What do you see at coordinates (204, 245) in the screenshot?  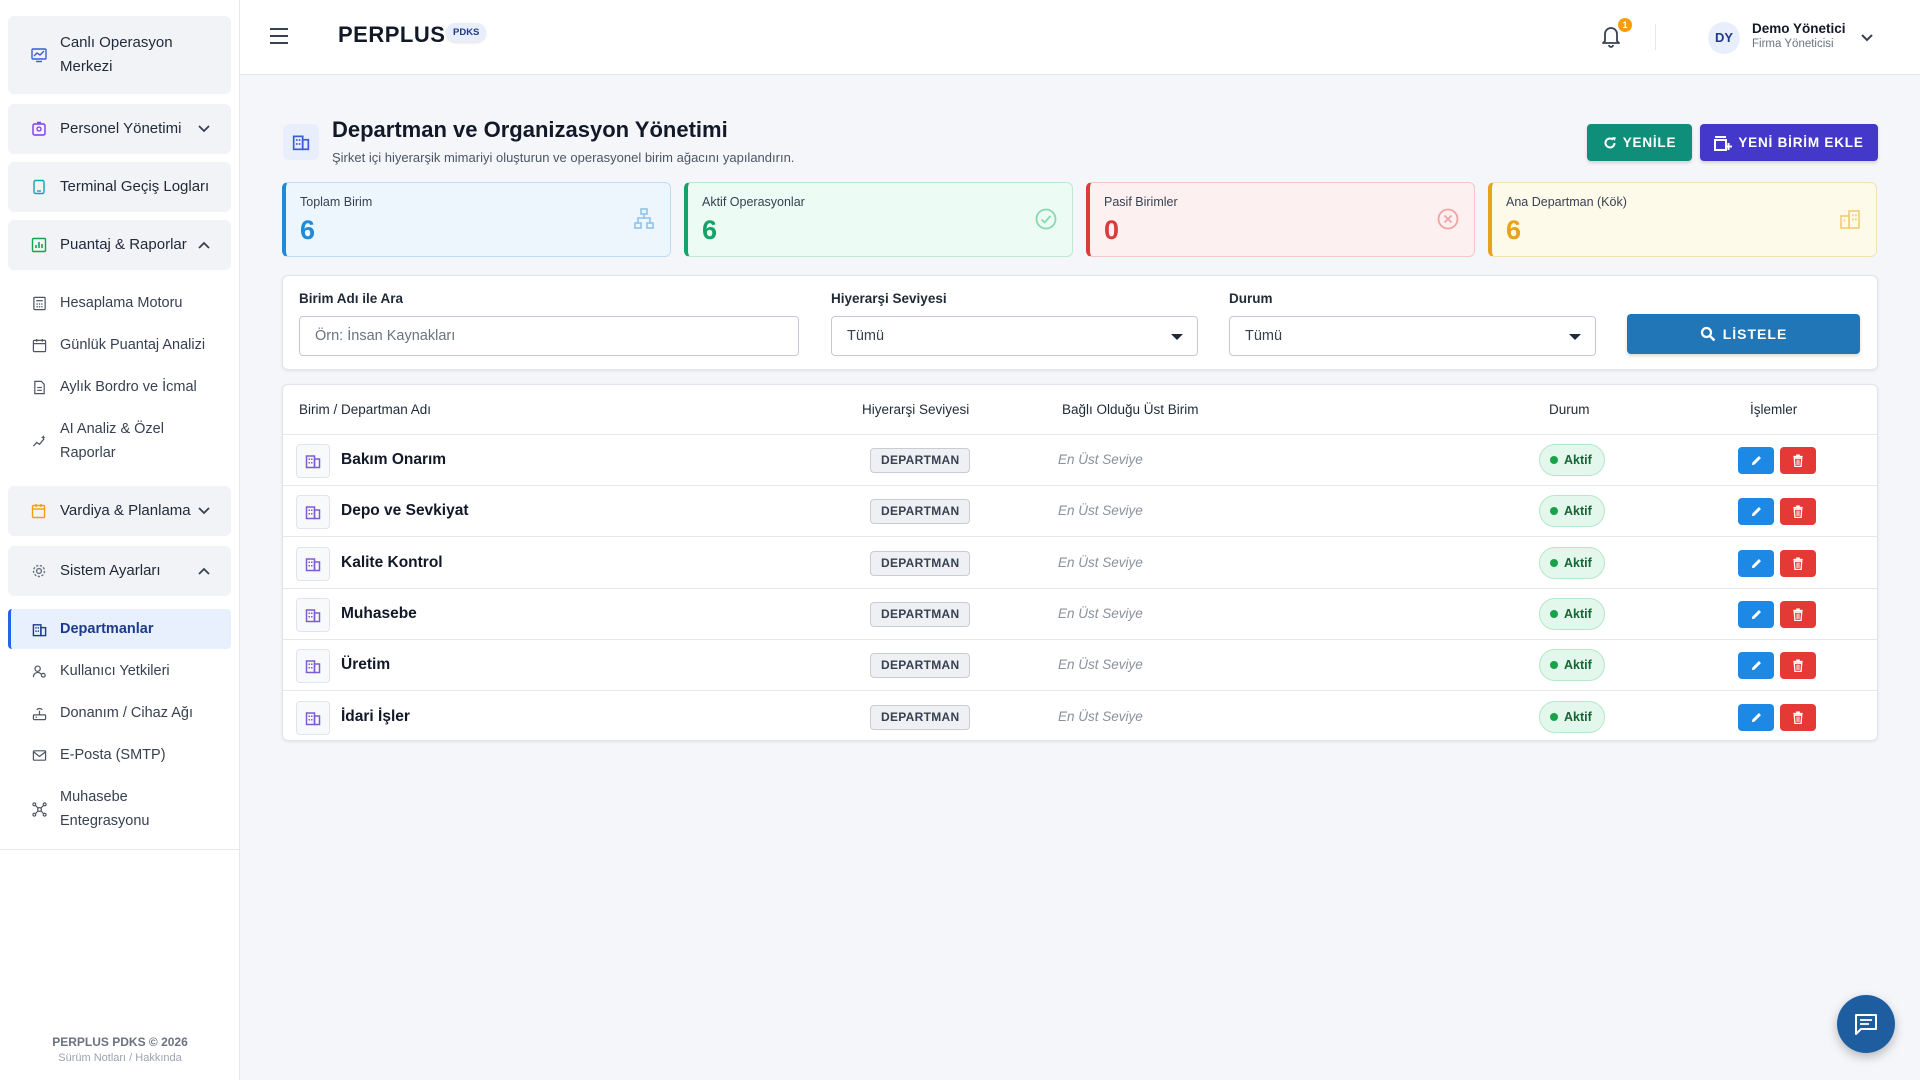 I see `chevron-up-icon` at bounding box center [204, 245].